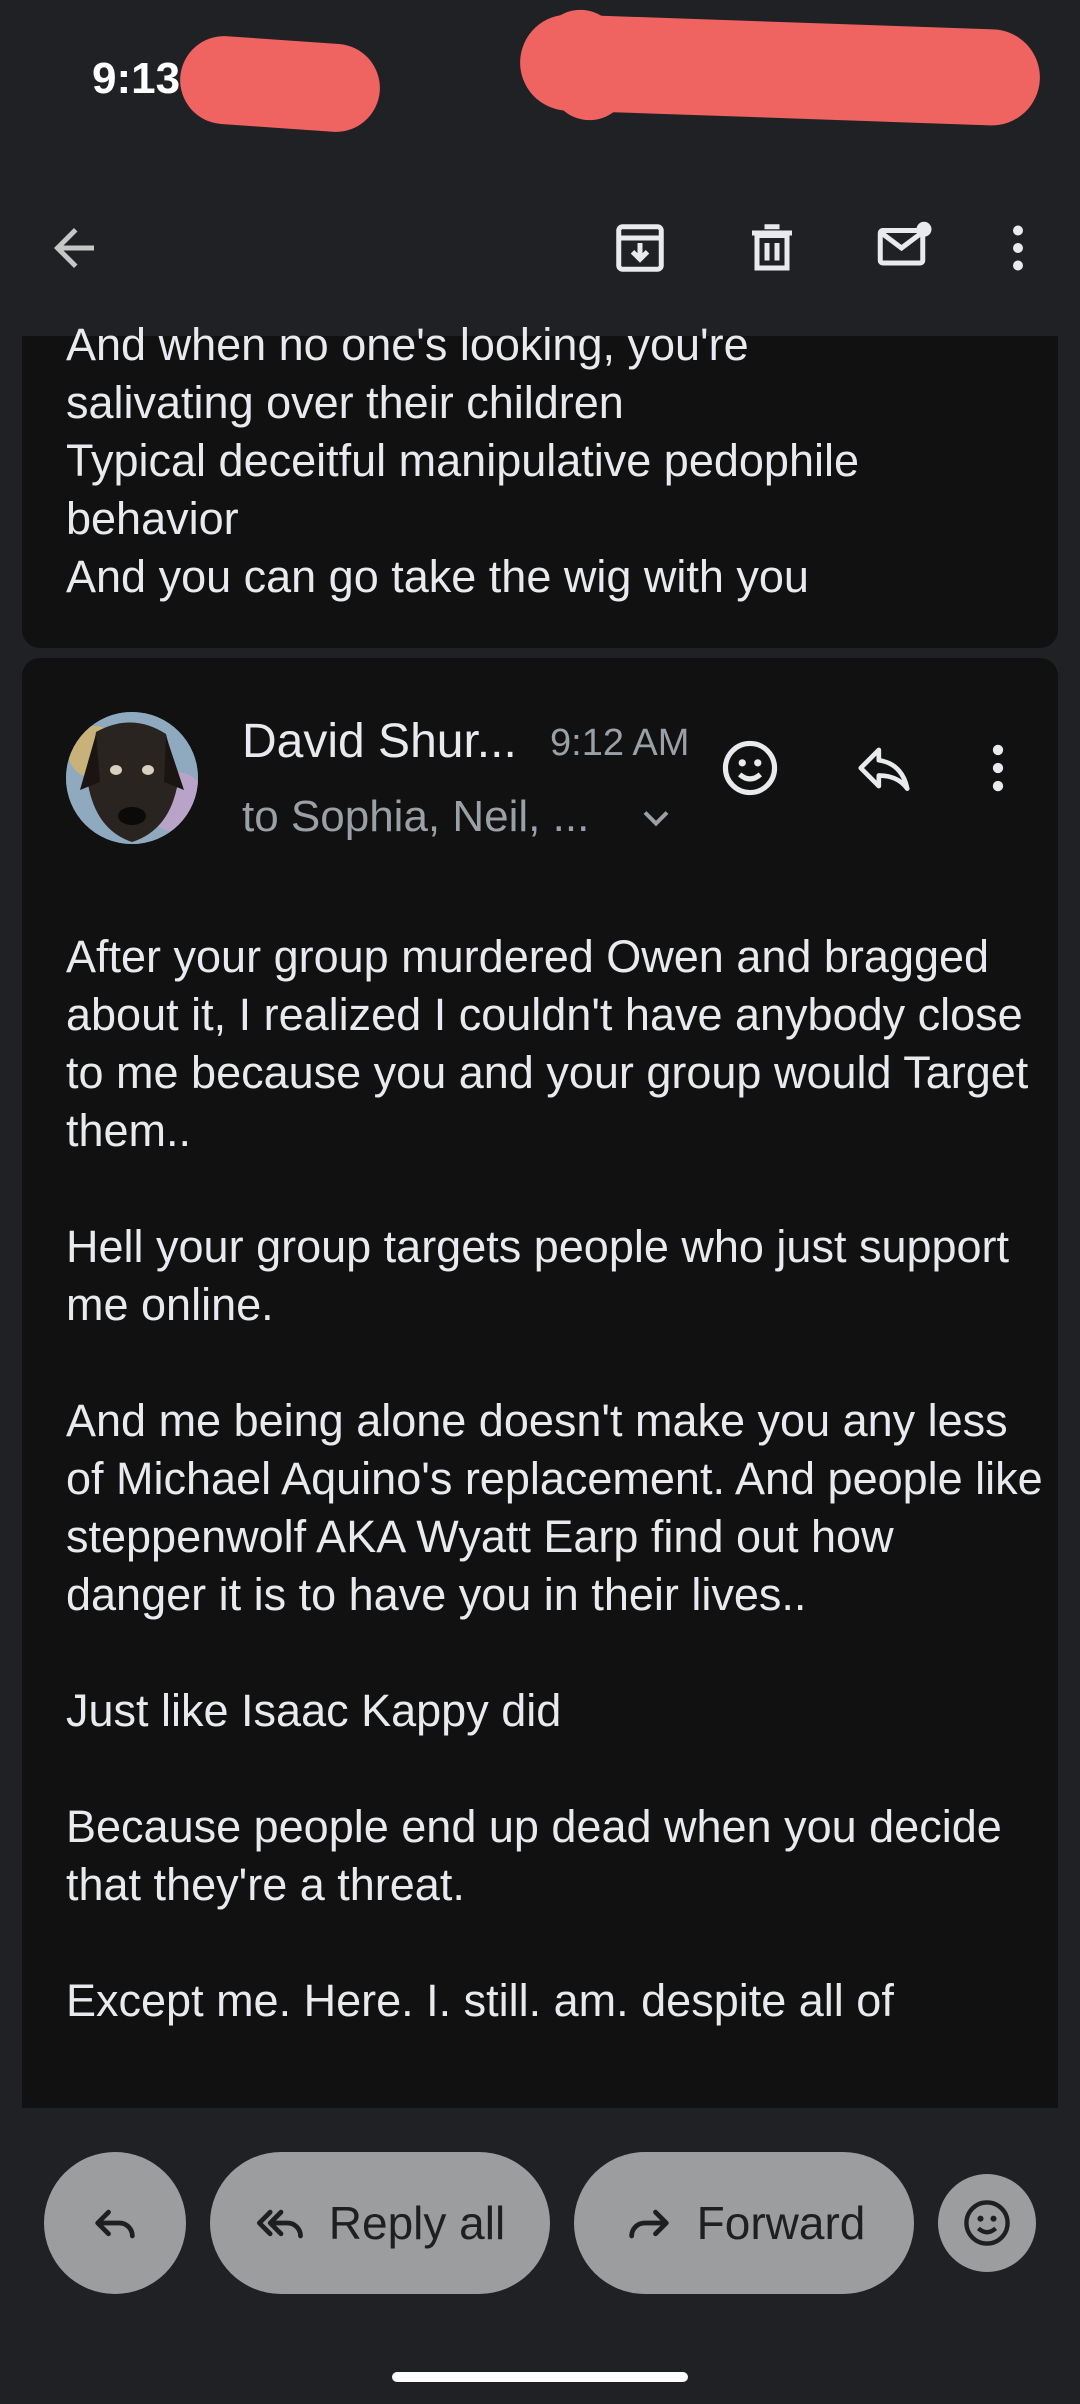 This screenshot has width=1080, height=2404. Describe the element at coordinates (136, 78) in the screenshot. I see `status-time: 9:13` at that location.